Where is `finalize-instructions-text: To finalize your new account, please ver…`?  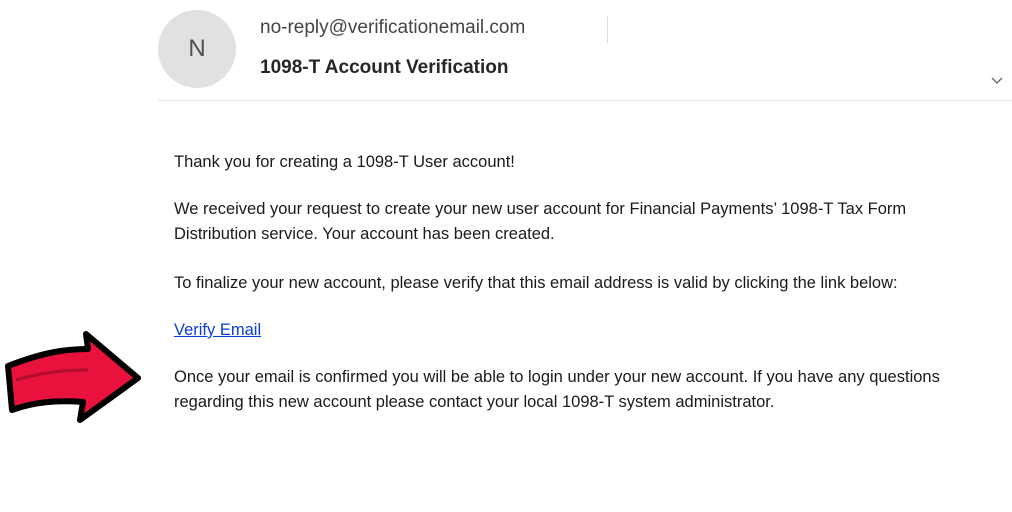
finalize-instructions-text: To finalize your new account, please ver… is located at coordinates (536, 283).